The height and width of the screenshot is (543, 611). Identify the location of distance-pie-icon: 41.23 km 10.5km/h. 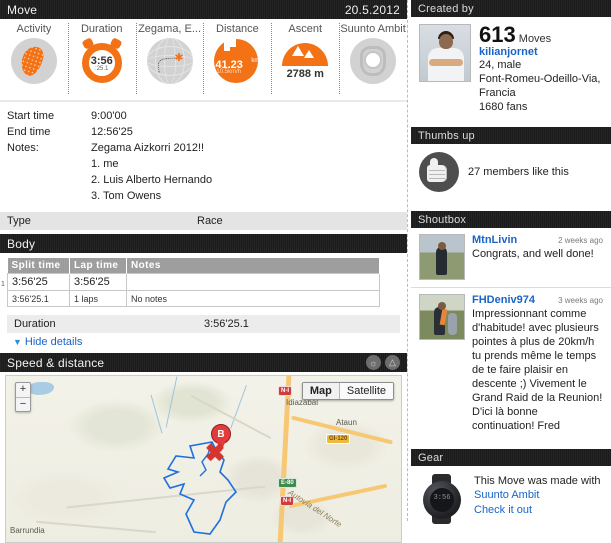
(237, 61).